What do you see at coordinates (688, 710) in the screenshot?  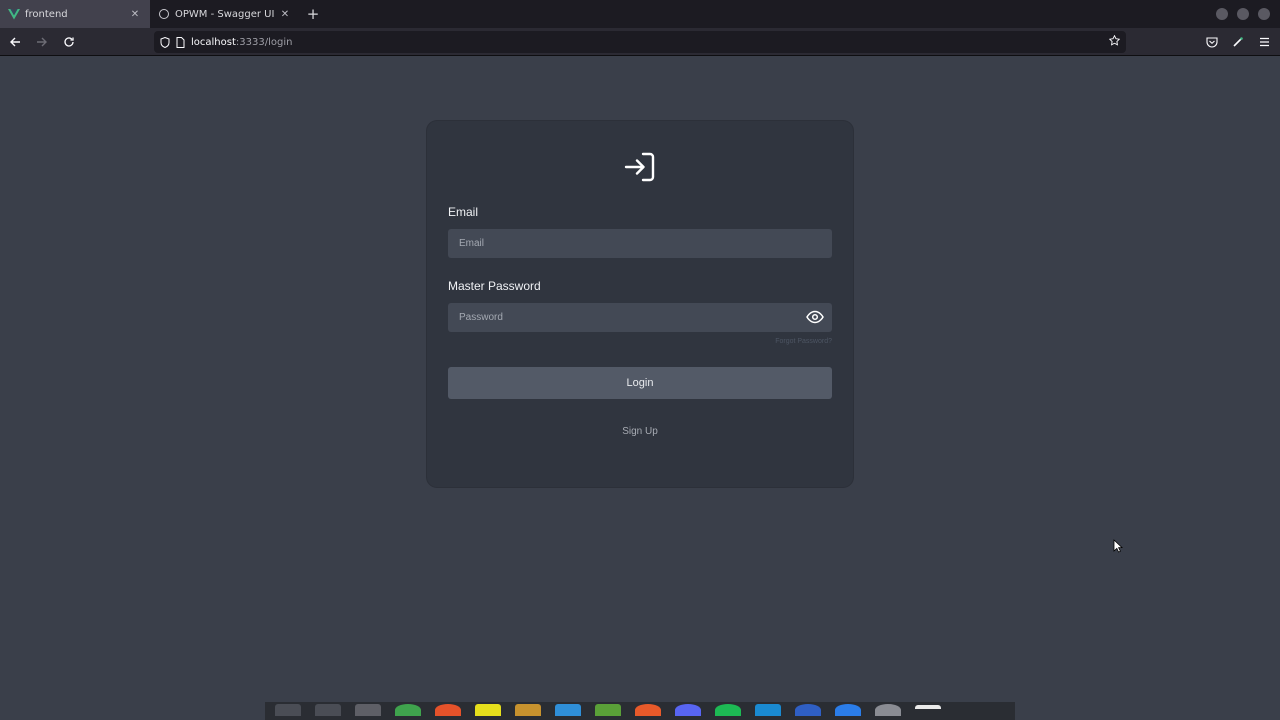 I see `app-11-icon` at bounding box center [688, 710].